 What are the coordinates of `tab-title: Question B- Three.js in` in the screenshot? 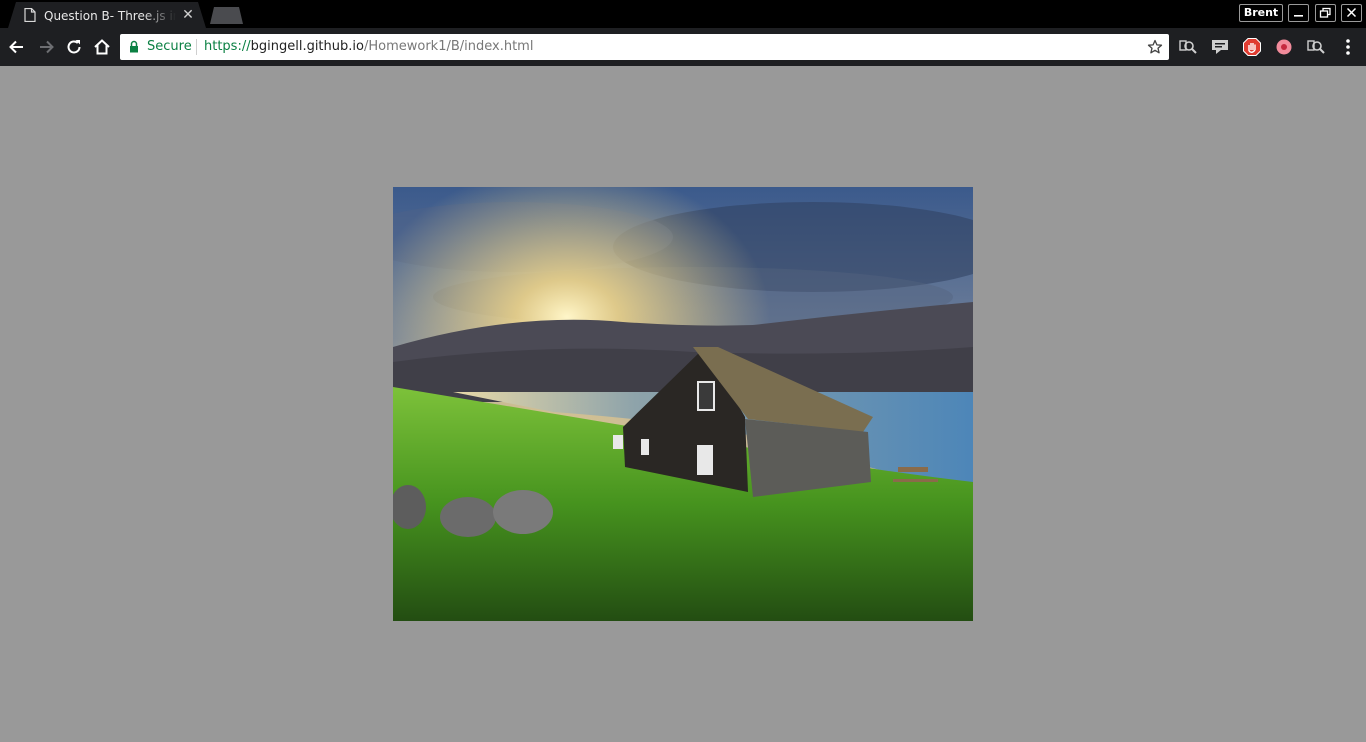 It's located at (110, 16).